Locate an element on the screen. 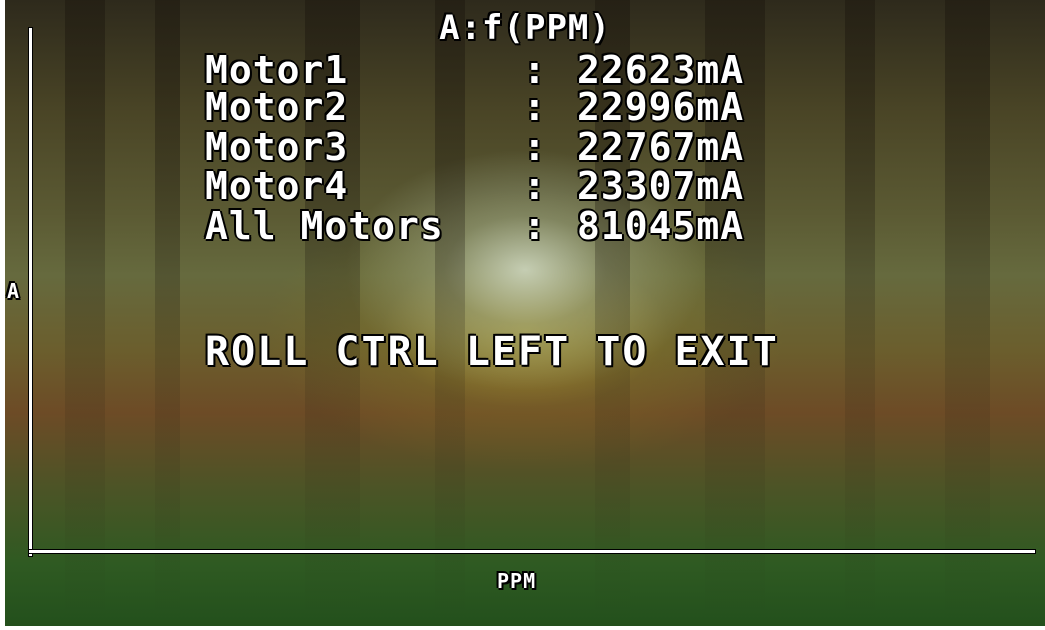  motor-reading-row: Motor3 : 22767mA is located at coordinates (474, 147).